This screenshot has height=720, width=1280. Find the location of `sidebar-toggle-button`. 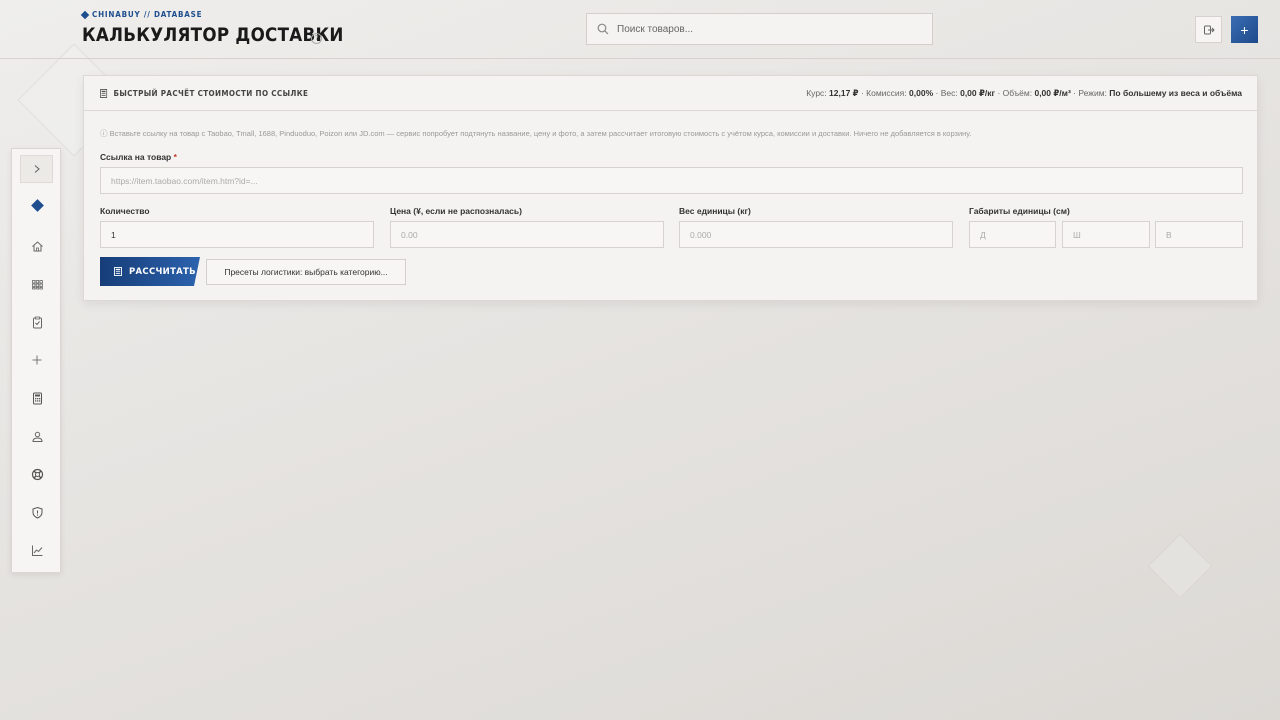

sidebar-toggle-button is located at coordinates (36, 169).